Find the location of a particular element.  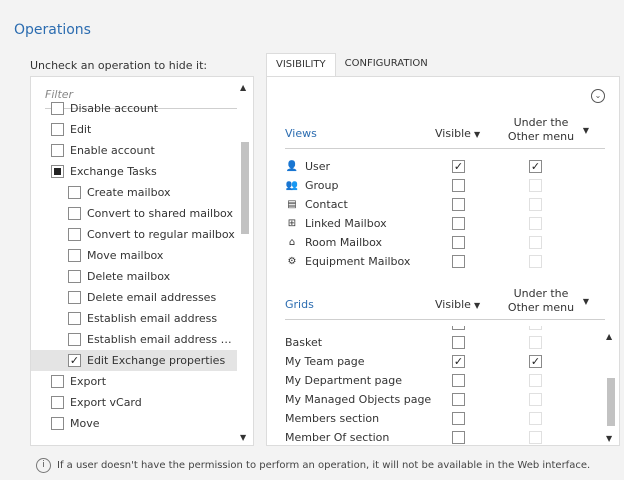

list-item: ✓ Edit Exchange properties is located at coordinates (134, 360).